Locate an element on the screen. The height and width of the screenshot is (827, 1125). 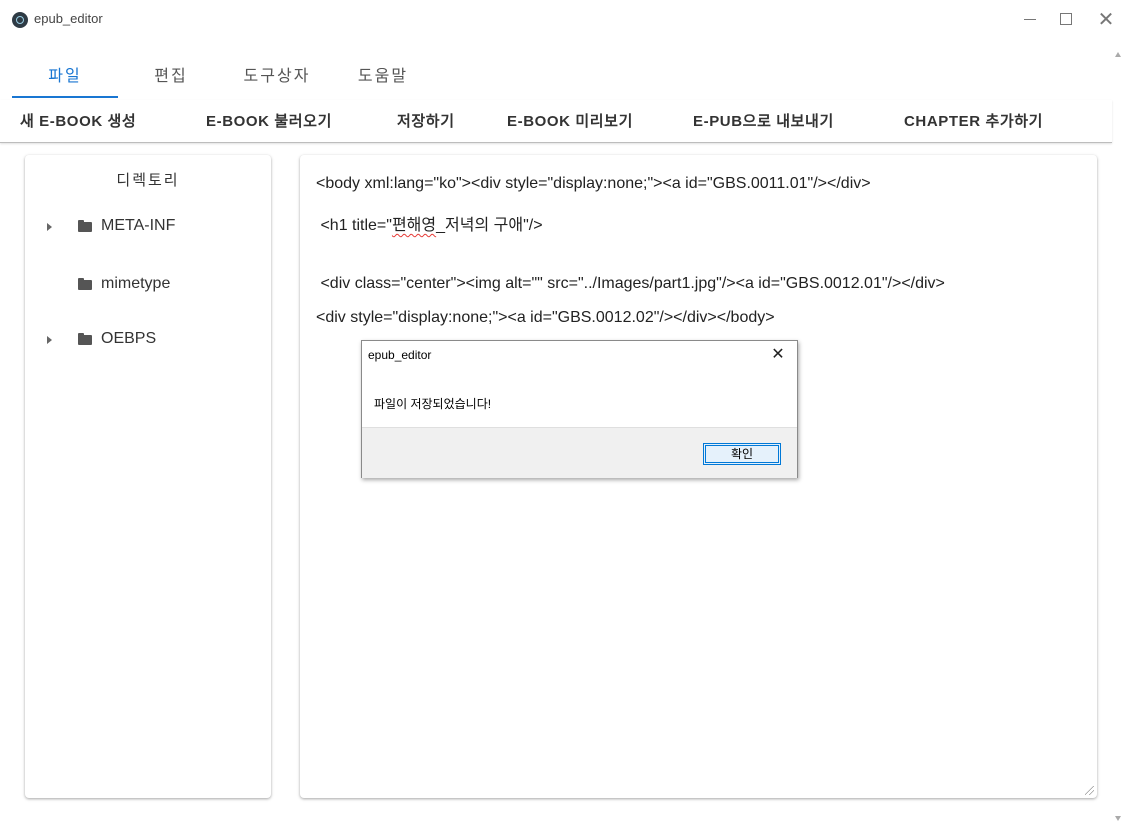
load-ebook-button: E-BOOK 불러오기 is located at coordinates (269, 120).